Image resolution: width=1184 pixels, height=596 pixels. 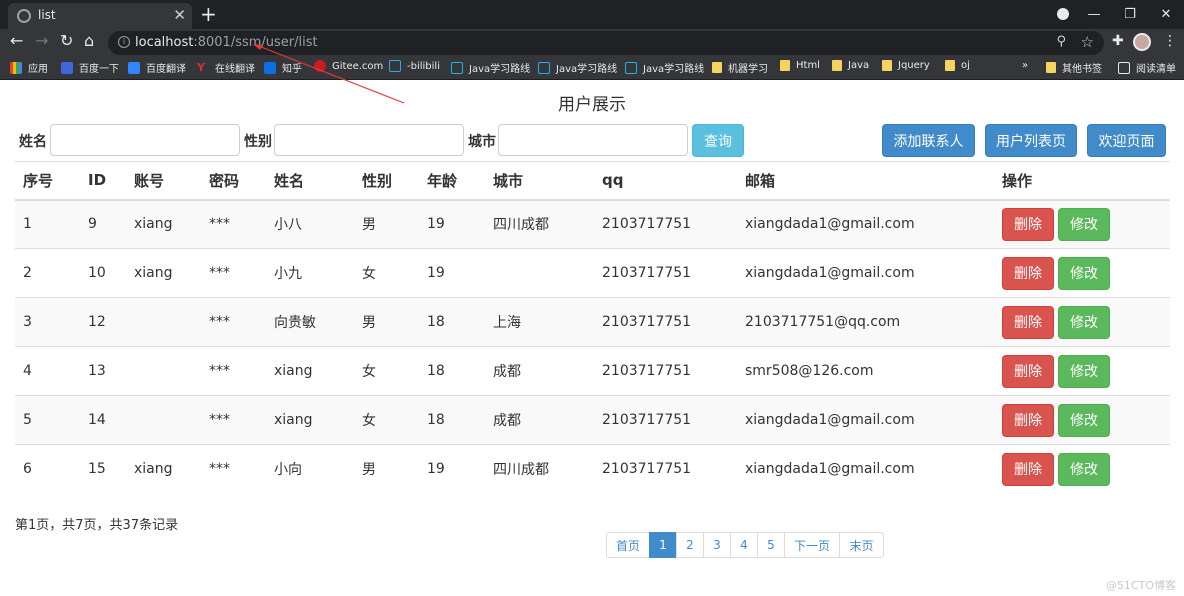 What do you see at coordinates (89, 40) in the screenshot?
I see `home-icon: ⌂` at bounding box center [89, 40].